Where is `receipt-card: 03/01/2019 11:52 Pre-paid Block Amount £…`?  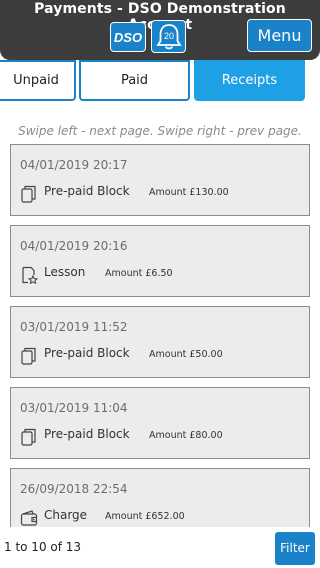 receipt-card: 03/01/2019 11:52 Pre-paid Block Amount £… is located at coordinates (160, 342).